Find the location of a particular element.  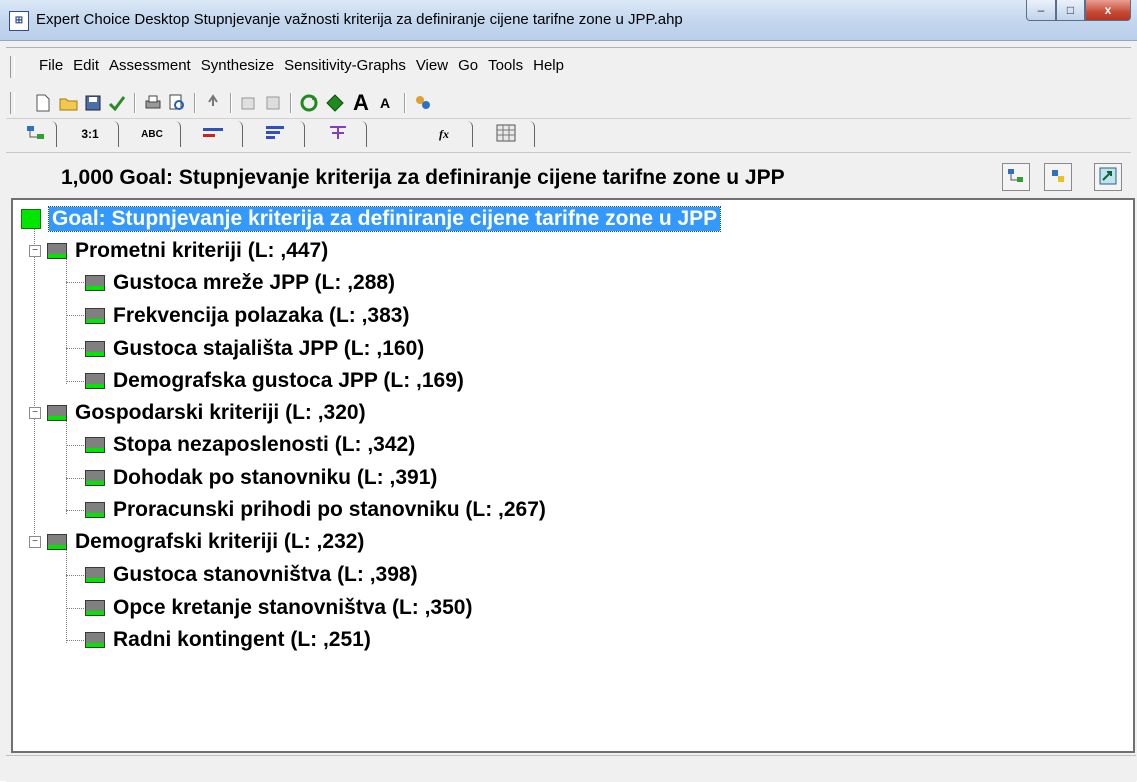

paste-icon is located at coordinates (273, 103).